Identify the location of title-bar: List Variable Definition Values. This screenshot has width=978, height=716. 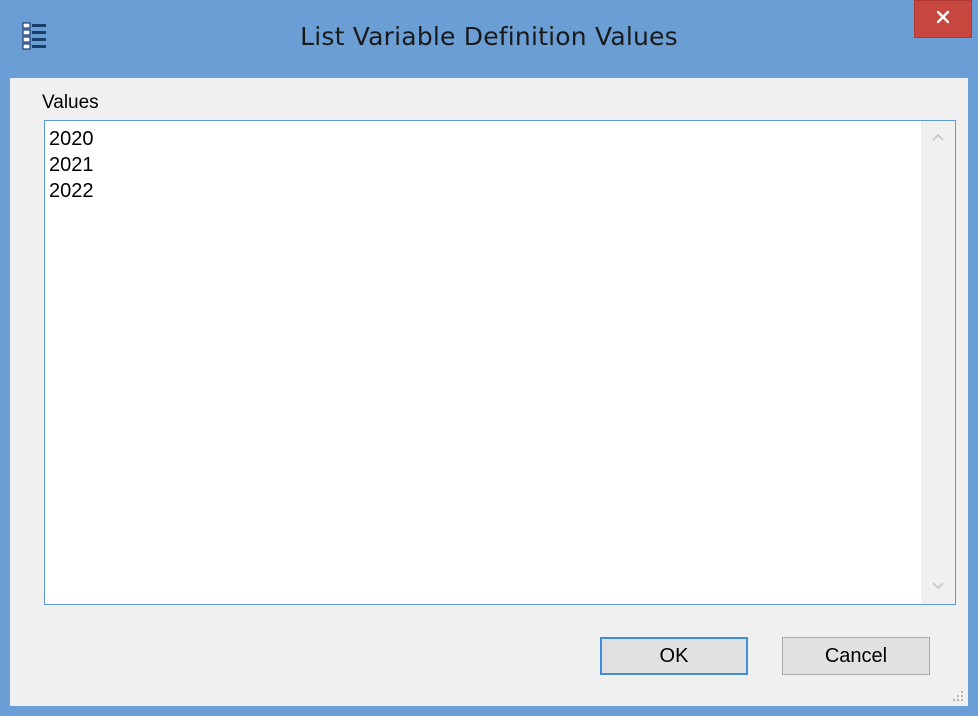
(489, 39).